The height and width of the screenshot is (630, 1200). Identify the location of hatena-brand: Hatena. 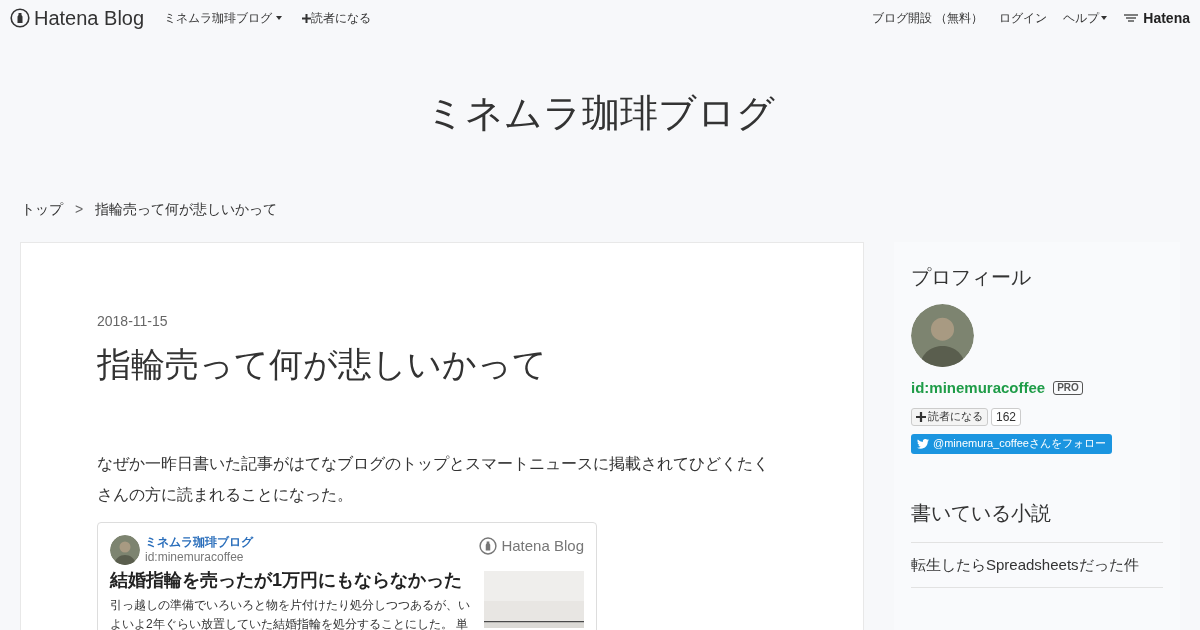
(1166, 18).